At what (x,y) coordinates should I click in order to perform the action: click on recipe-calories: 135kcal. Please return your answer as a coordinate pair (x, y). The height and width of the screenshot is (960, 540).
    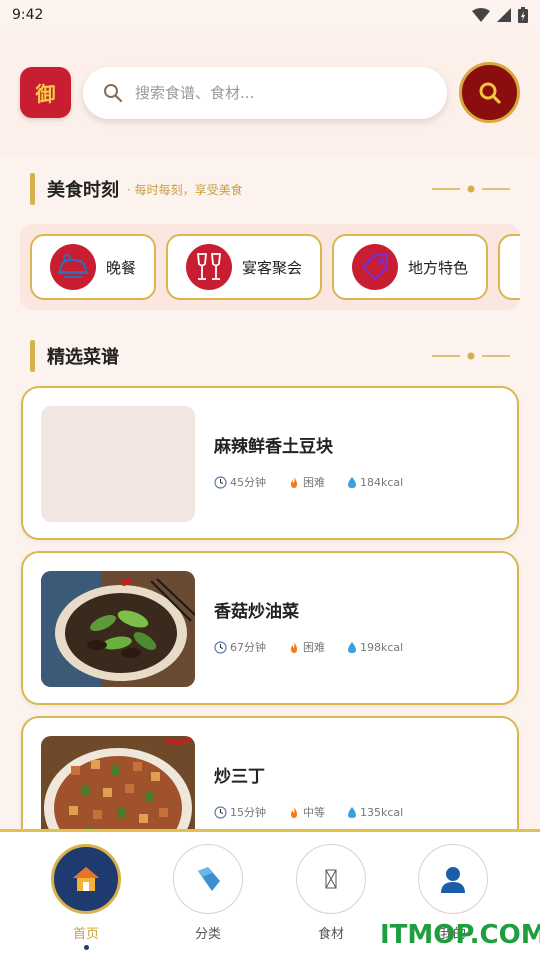
    Looking at the image, I should click on (375, 812).